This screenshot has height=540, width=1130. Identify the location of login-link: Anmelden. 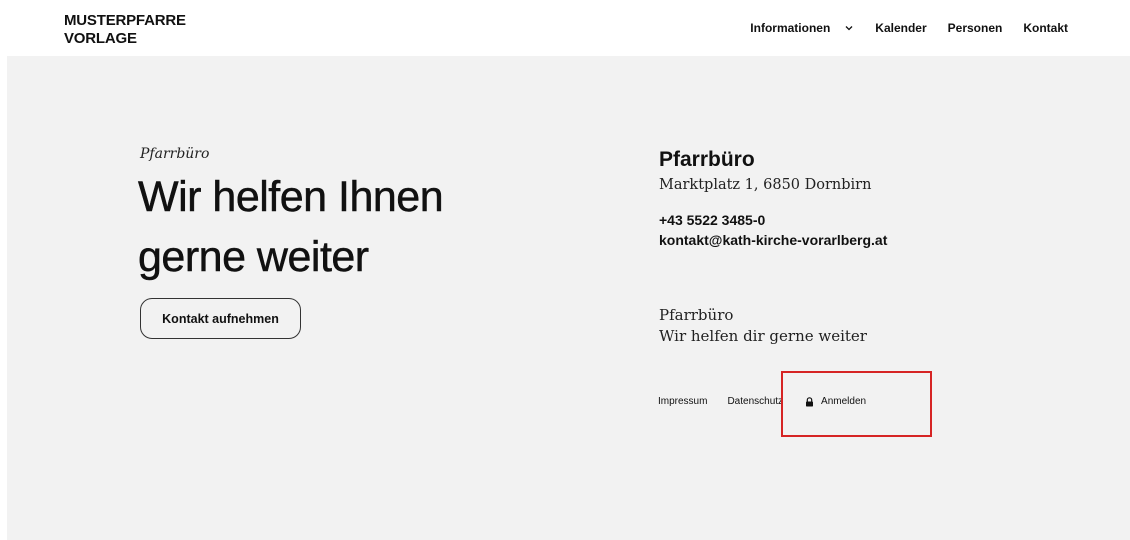
(835, 401).